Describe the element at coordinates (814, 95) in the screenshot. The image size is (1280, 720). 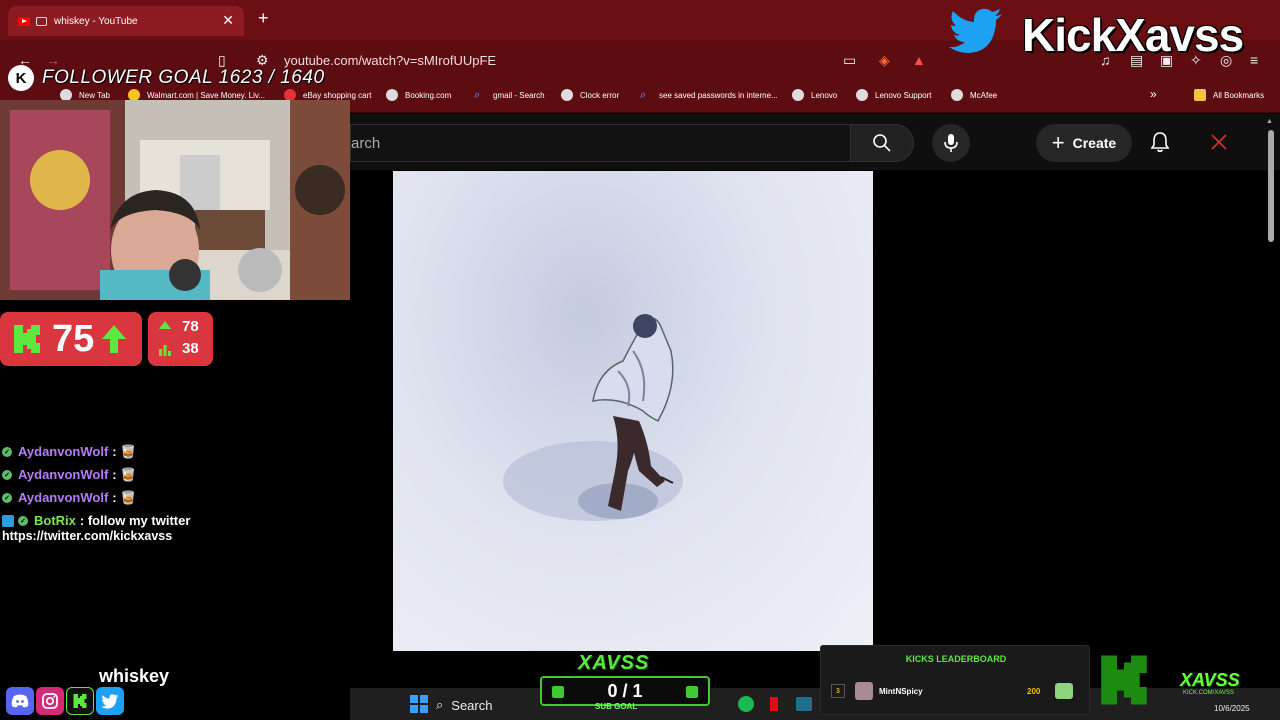
I see `bookmark-item: Lenovo` at that location.